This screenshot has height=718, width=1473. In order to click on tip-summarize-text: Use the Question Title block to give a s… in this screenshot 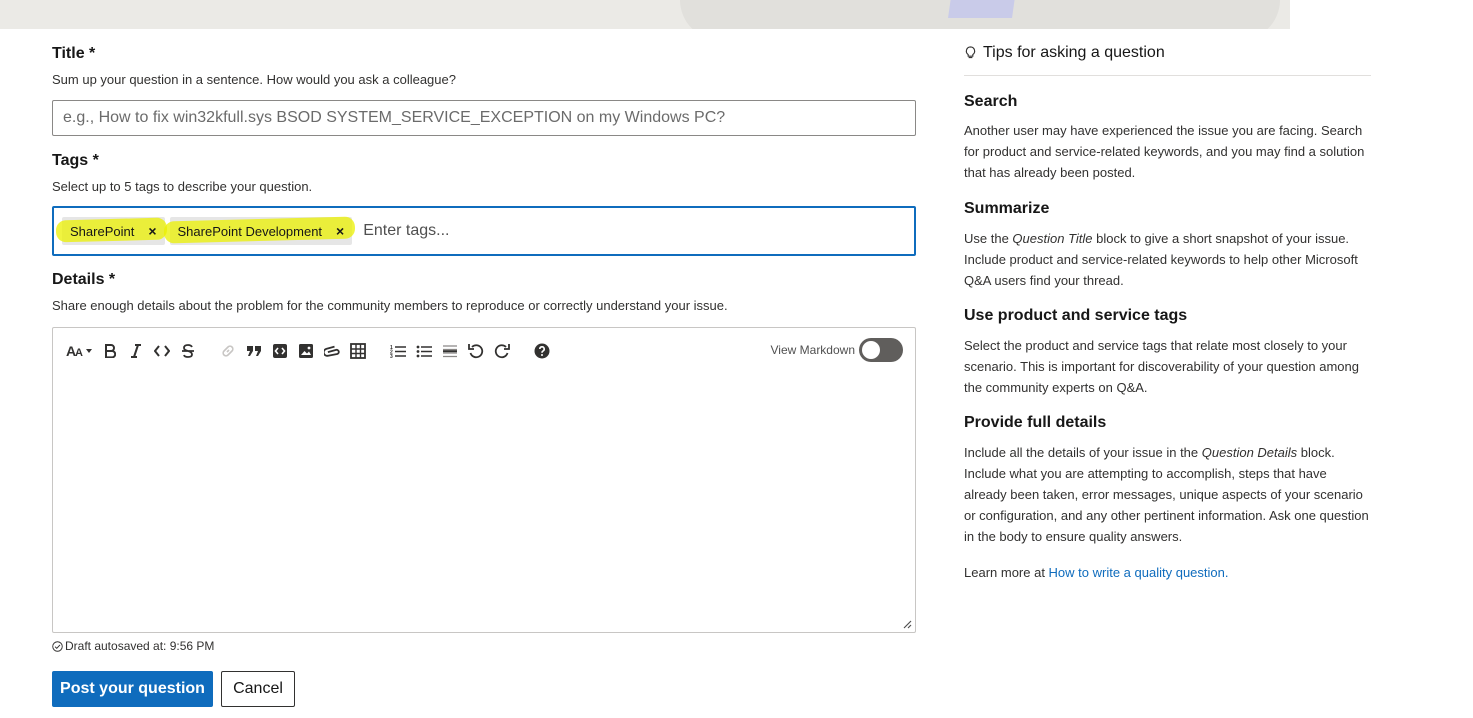, I will do `click(1161, 259)`.